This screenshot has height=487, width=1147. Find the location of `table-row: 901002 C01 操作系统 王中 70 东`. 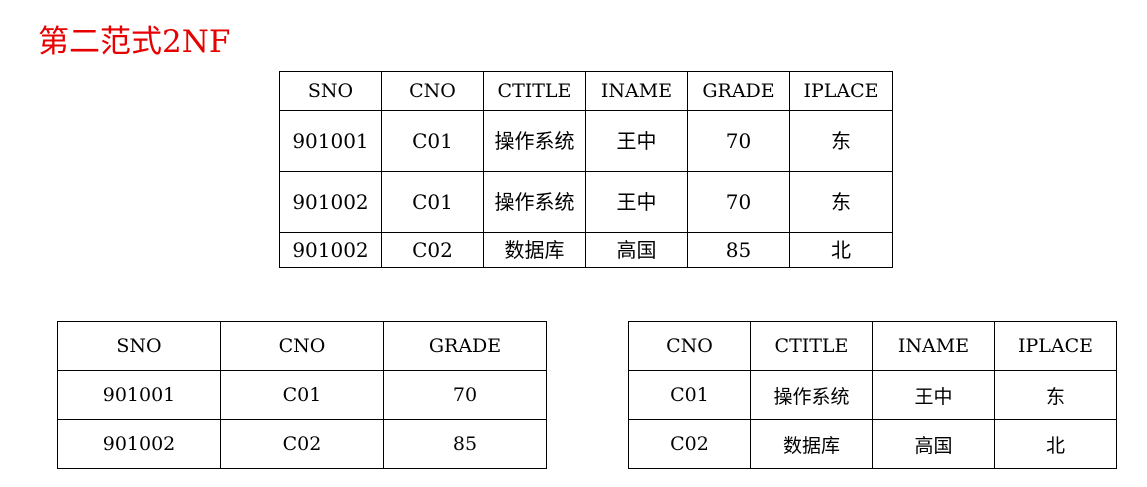

table-row: 901002 C01 操作系统 王中 70 东 is located at coordinates (586, 202).